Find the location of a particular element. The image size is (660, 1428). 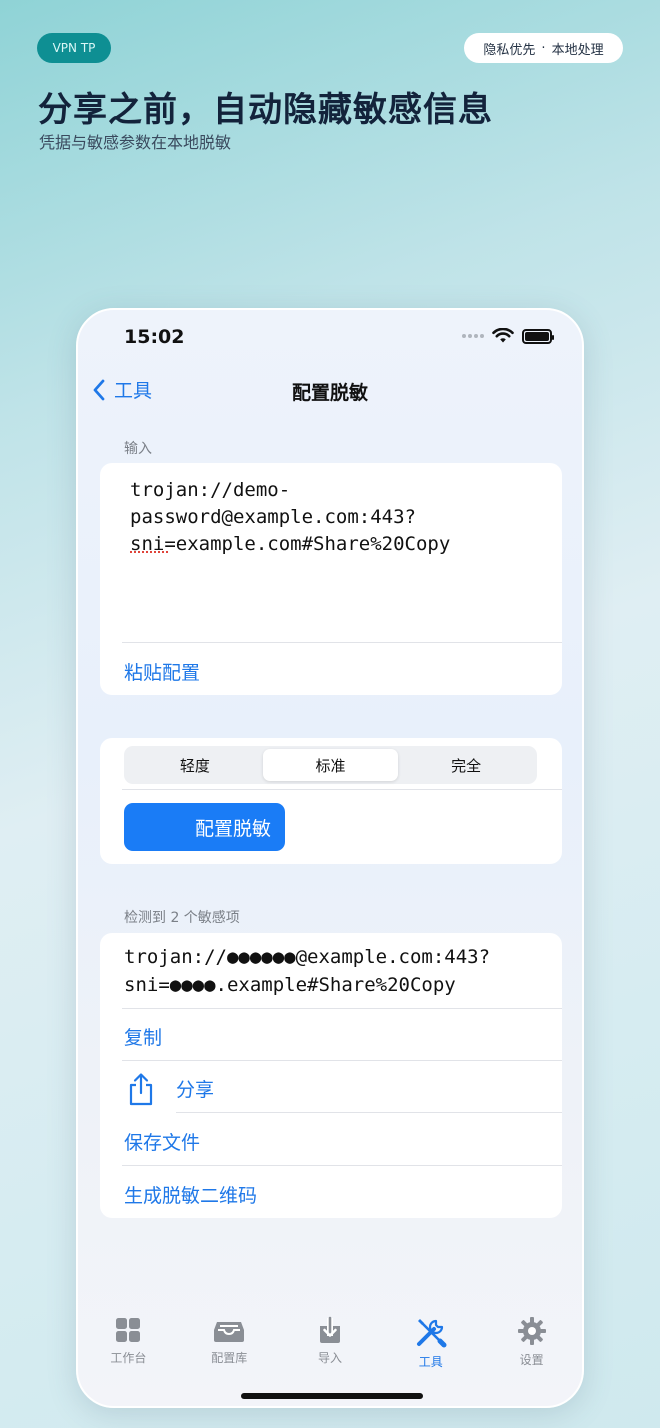

segment-standard: 标准 is located at coordinates (330, 765).